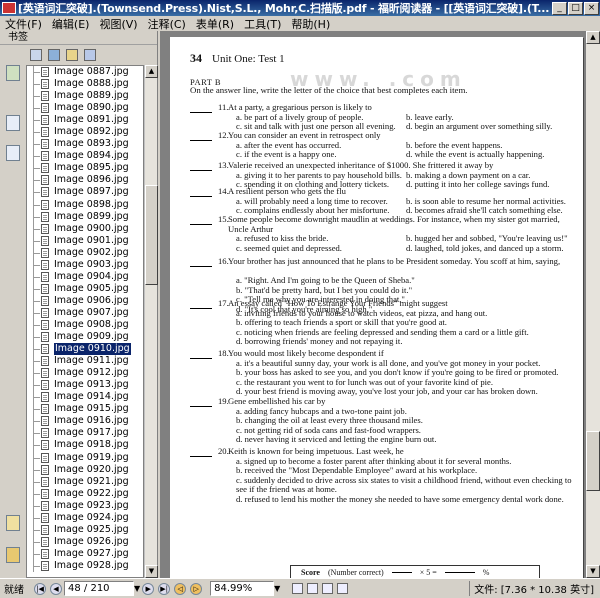 This screenshot has height=598, width=600. What do you see at coordinates (85, 469) in the screenshot?
I see `bookmark-item: Image 0920.jpg` at bounding box center [85, 469].